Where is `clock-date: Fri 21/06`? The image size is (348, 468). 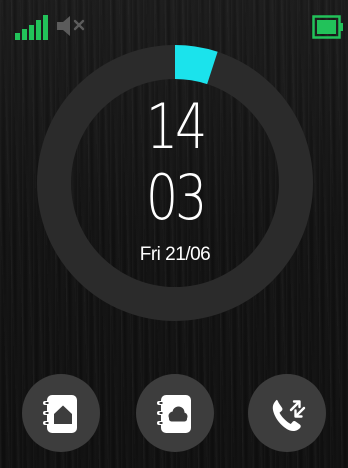 clock-date: Fri 21/06 is located at coordinates (175, 254).